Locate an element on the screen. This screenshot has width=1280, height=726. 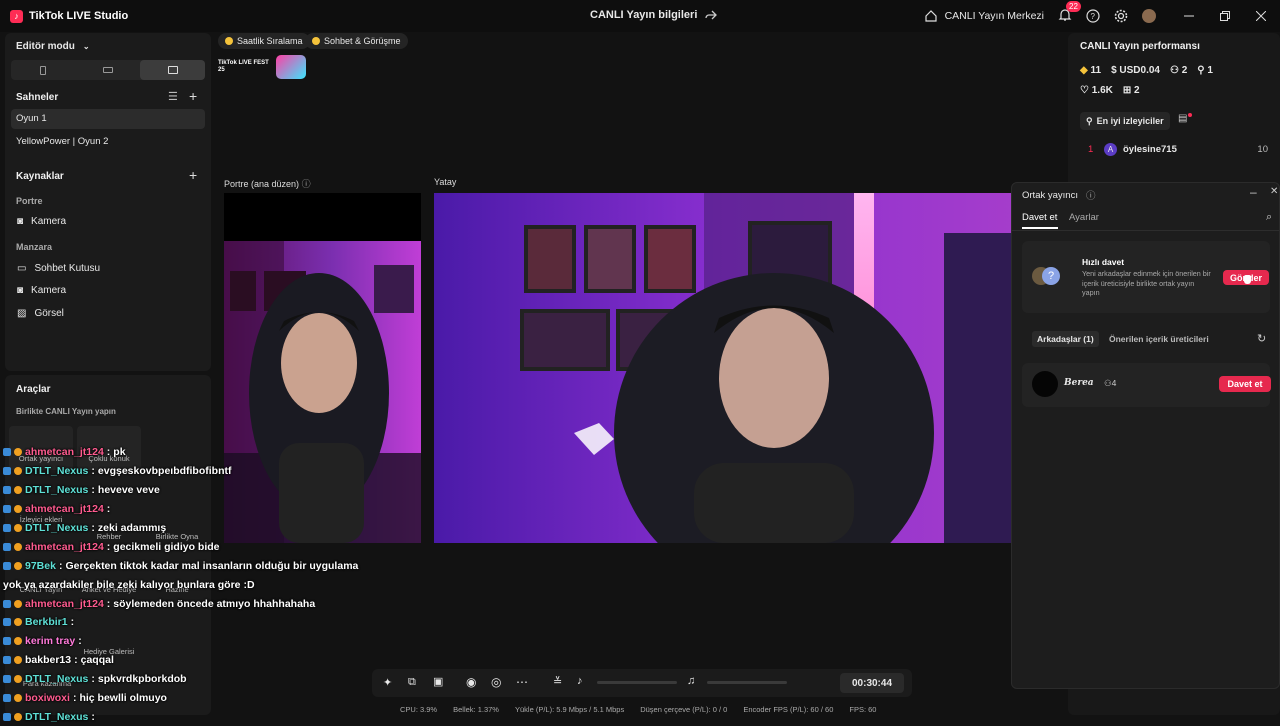
chat-username: kerim tray is located at coordinates (50, 641).